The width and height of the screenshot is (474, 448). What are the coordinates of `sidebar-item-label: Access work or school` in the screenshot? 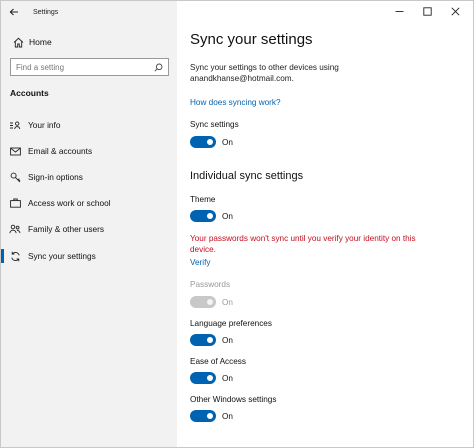 It's located at (69, 203).